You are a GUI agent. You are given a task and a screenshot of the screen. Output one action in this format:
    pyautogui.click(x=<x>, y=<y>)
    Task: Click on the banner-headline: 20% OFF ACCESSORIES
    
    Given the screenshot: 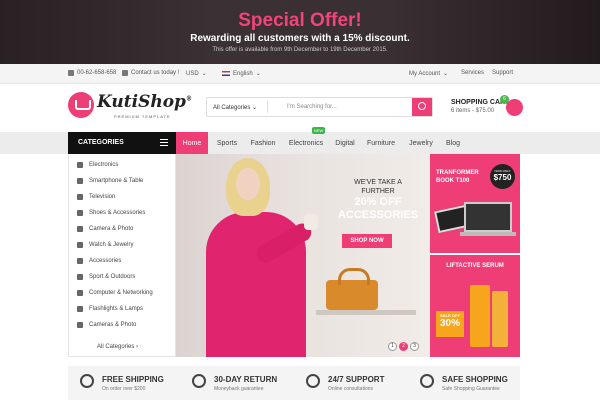 What is the action you would take?
    pyautogui.click(x=378, y=209)
    